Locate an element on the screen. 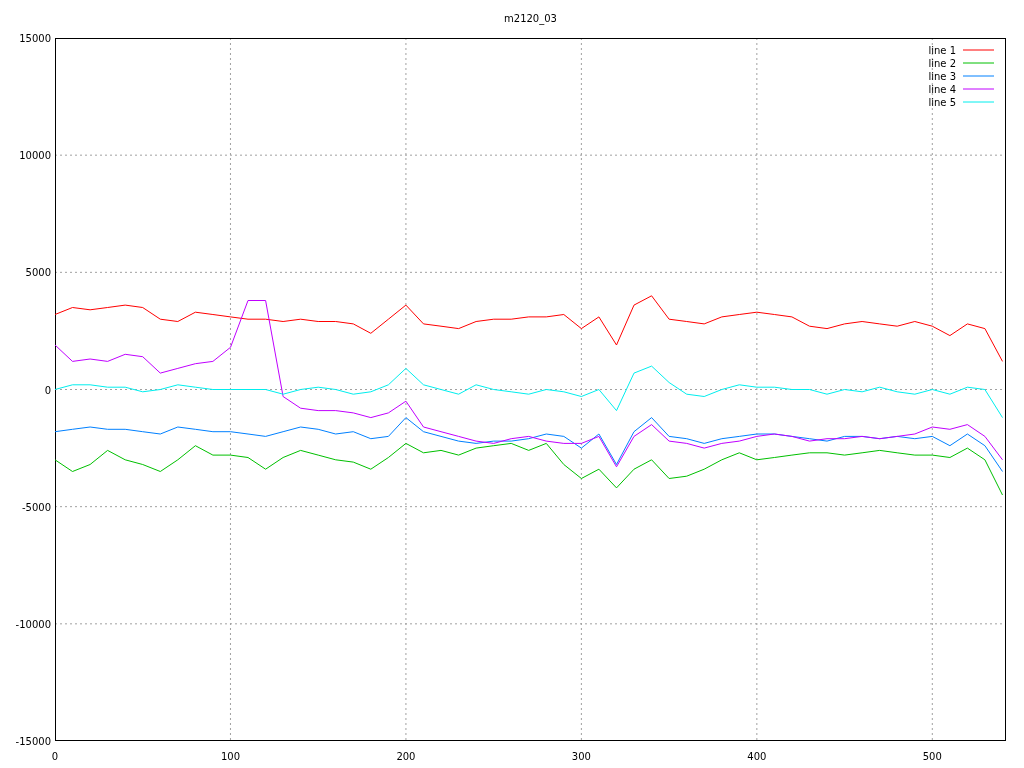 The image size is (1024, 768). x-tick-label: 500 is located at coordinates (932, 756).